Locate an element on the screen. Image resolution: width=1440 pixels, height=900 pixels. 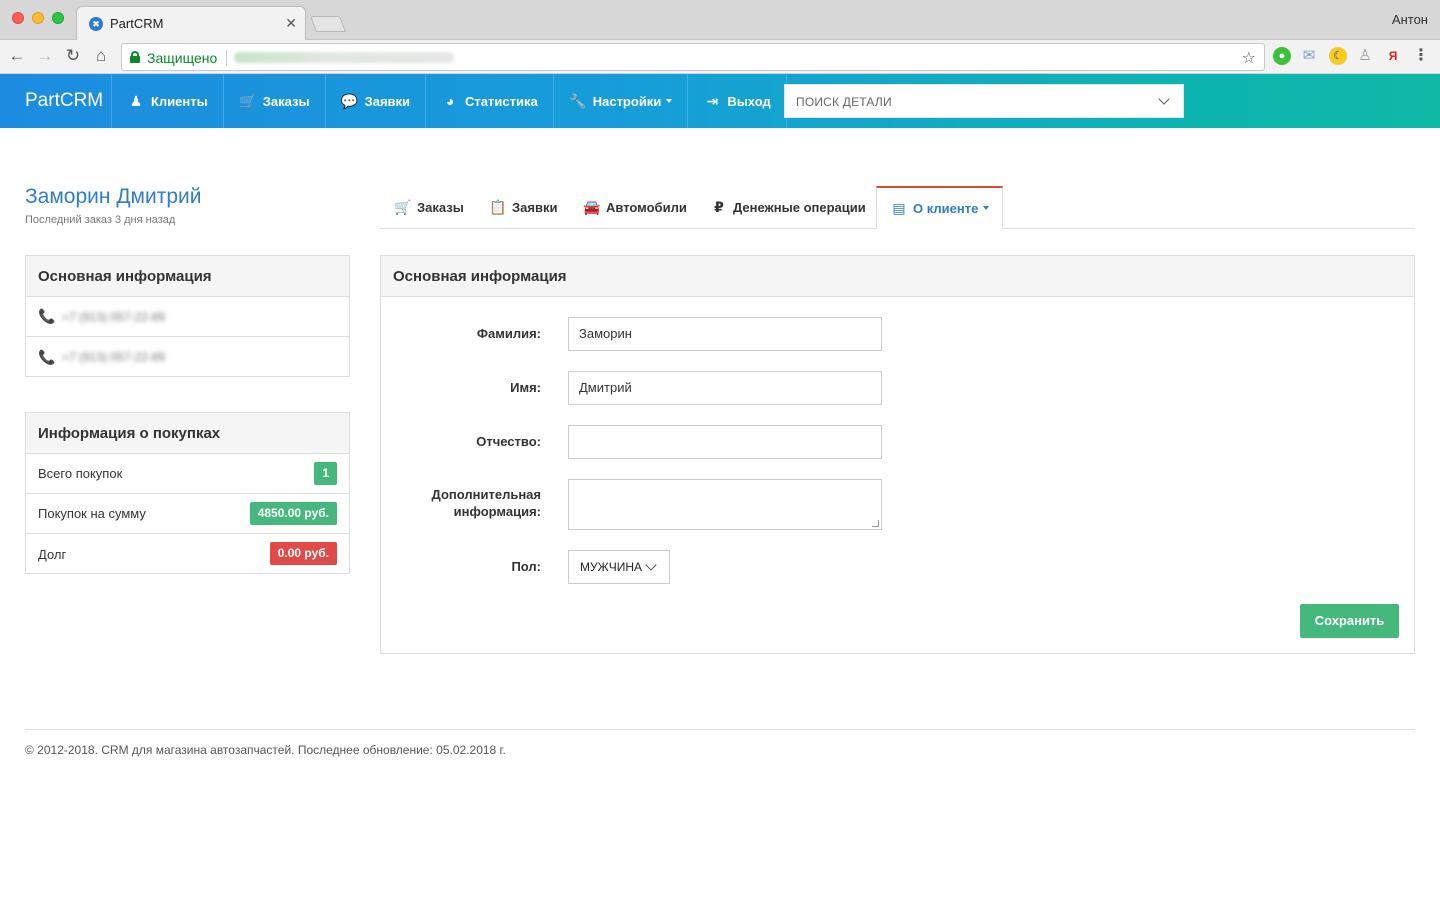
last-order-info: Последний заказ 3 дня назад is located at coordinates (100, 220).